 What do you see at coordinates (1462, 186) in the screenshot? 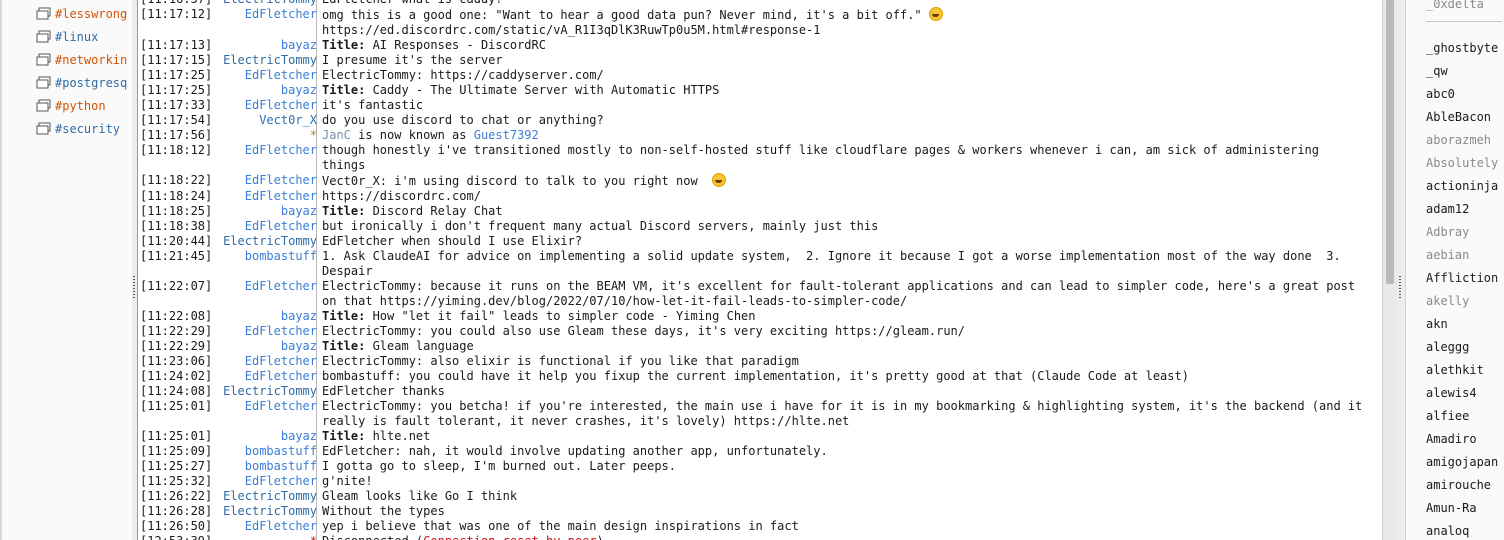
I see `user-list-item: actioninja` at bounding box center [1462, 186].